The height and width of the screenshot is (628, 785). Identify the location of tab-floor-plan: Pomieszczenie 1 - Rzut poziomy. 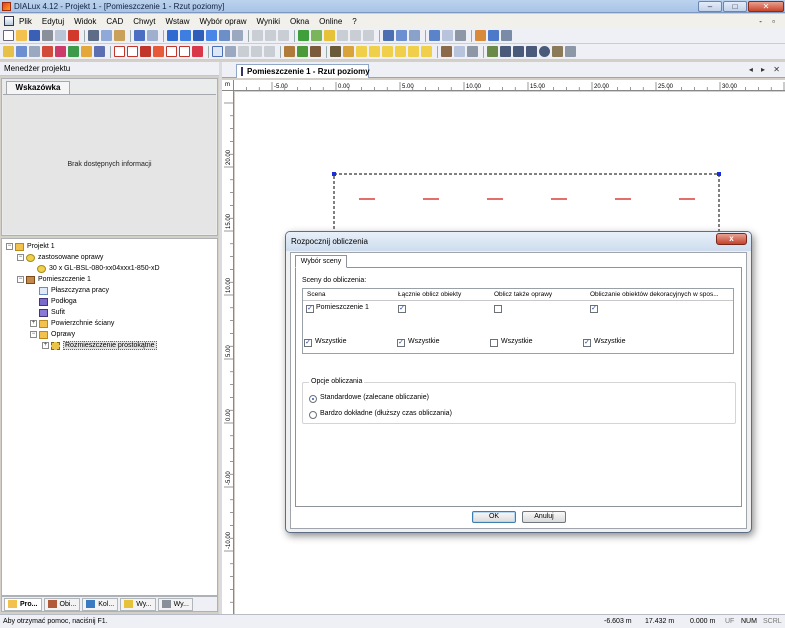
(303, 71).